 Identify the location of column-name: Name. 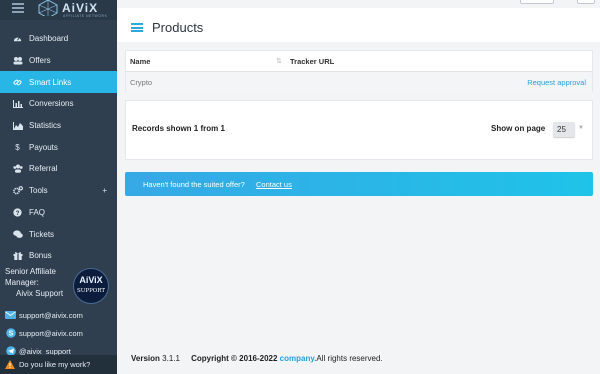
(140, 61).